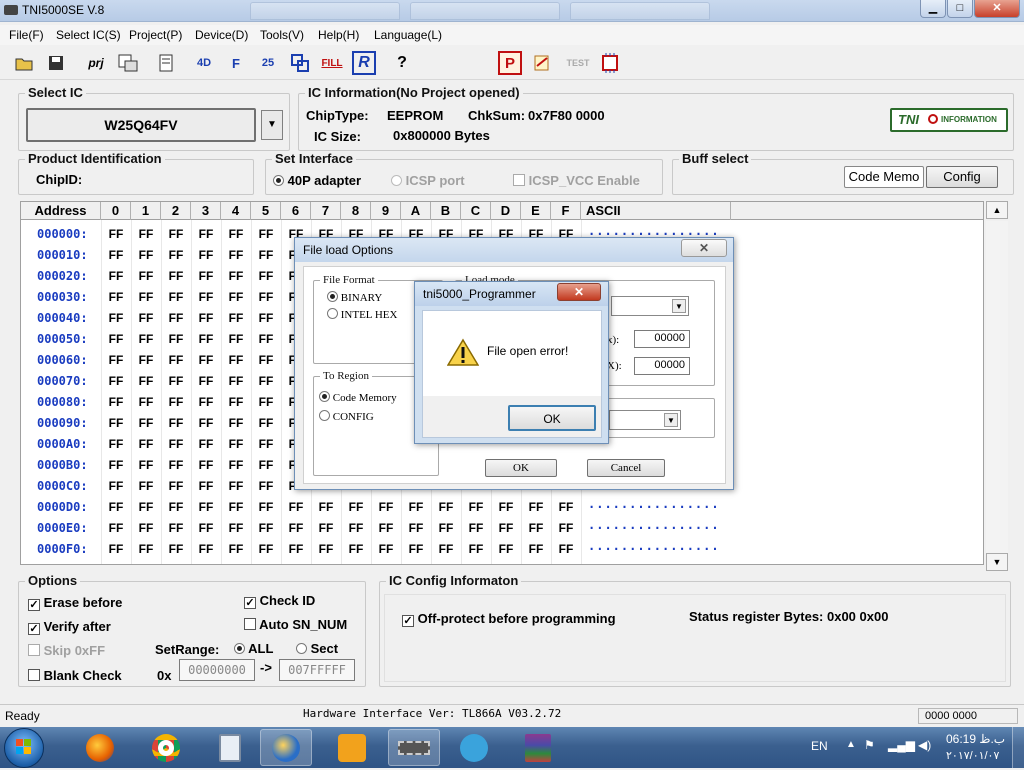 This screenshot has height=770, width=1024. Describe the element at coordinates (128, 63) in the screenshot. I see `save-project-icon` at that location.